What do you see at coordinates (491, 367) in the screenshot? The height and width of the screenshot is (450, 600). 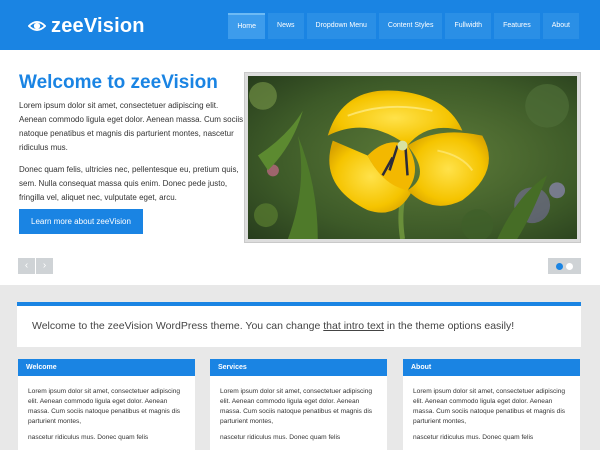 I see `widget-title: About` at bounding box center [491, 367].